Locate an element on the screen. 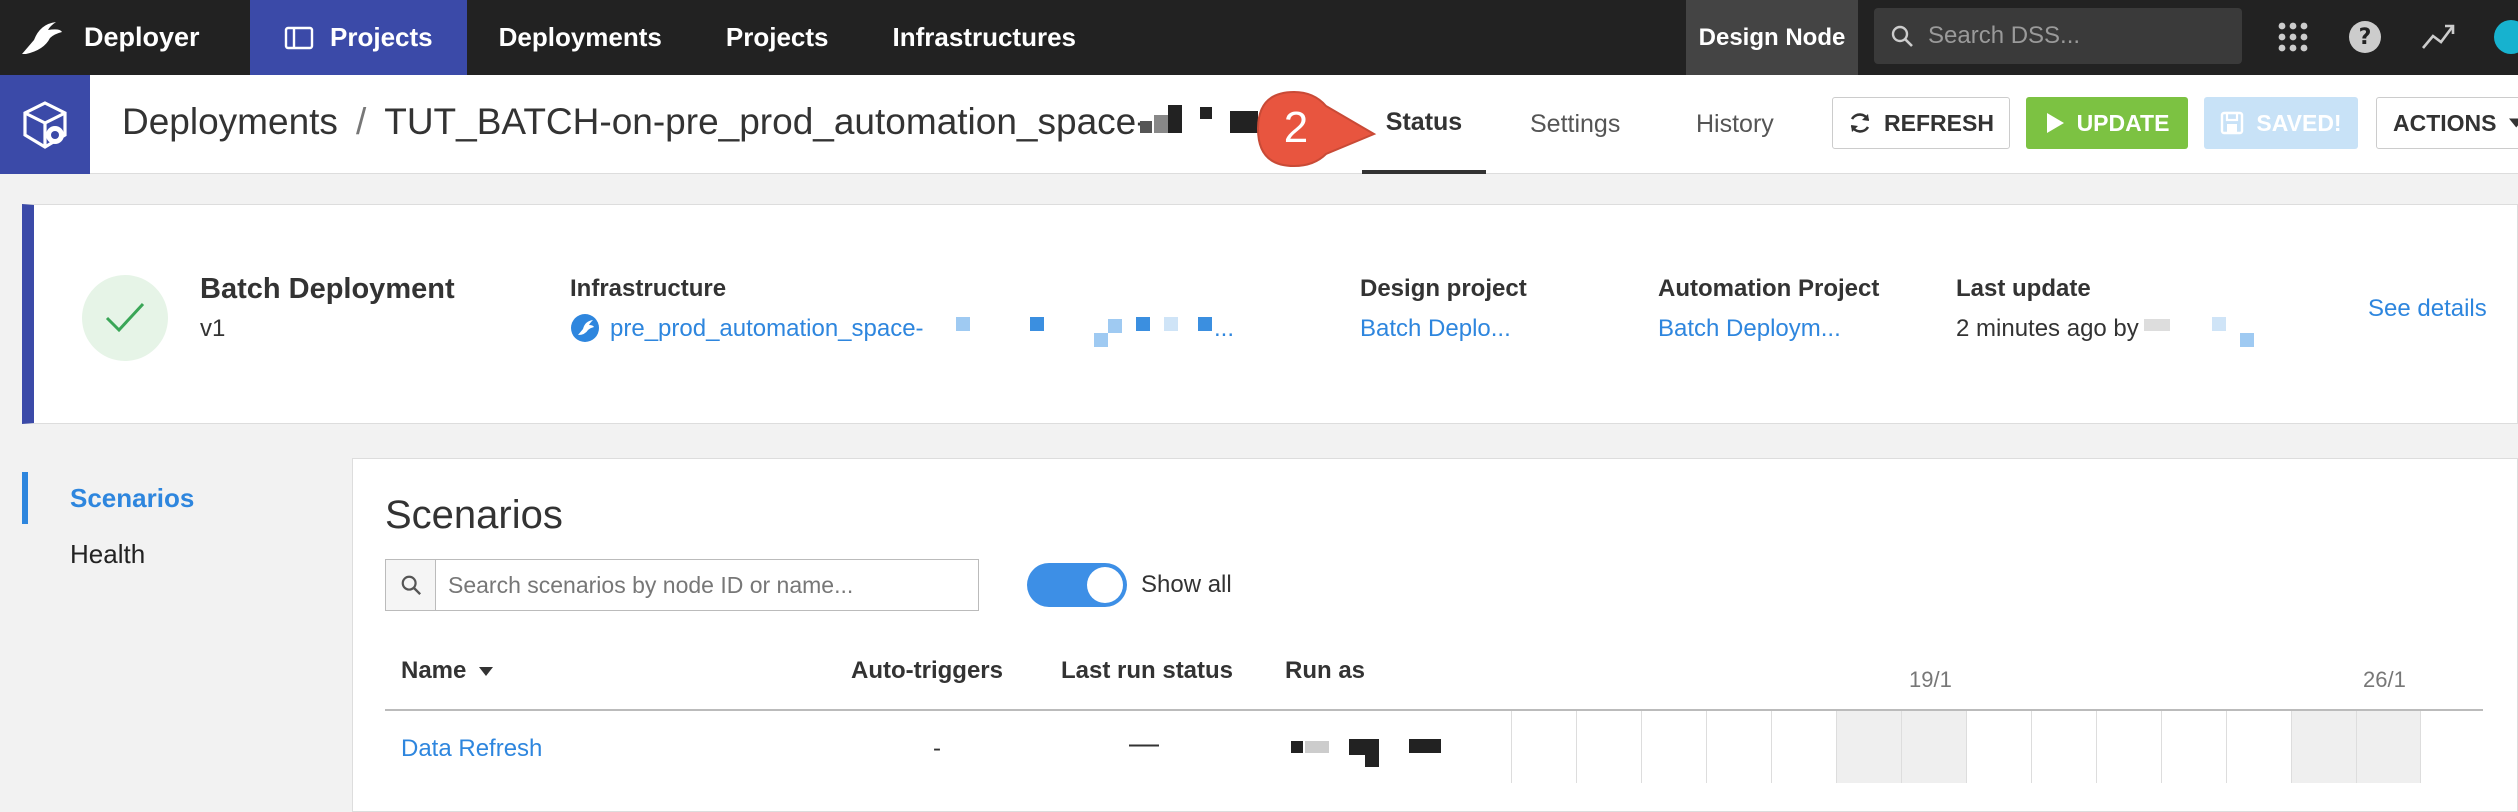 Image resolution: width=2518 pixels, height=812 pixels. global-search is located at coordinates (2058, 36).